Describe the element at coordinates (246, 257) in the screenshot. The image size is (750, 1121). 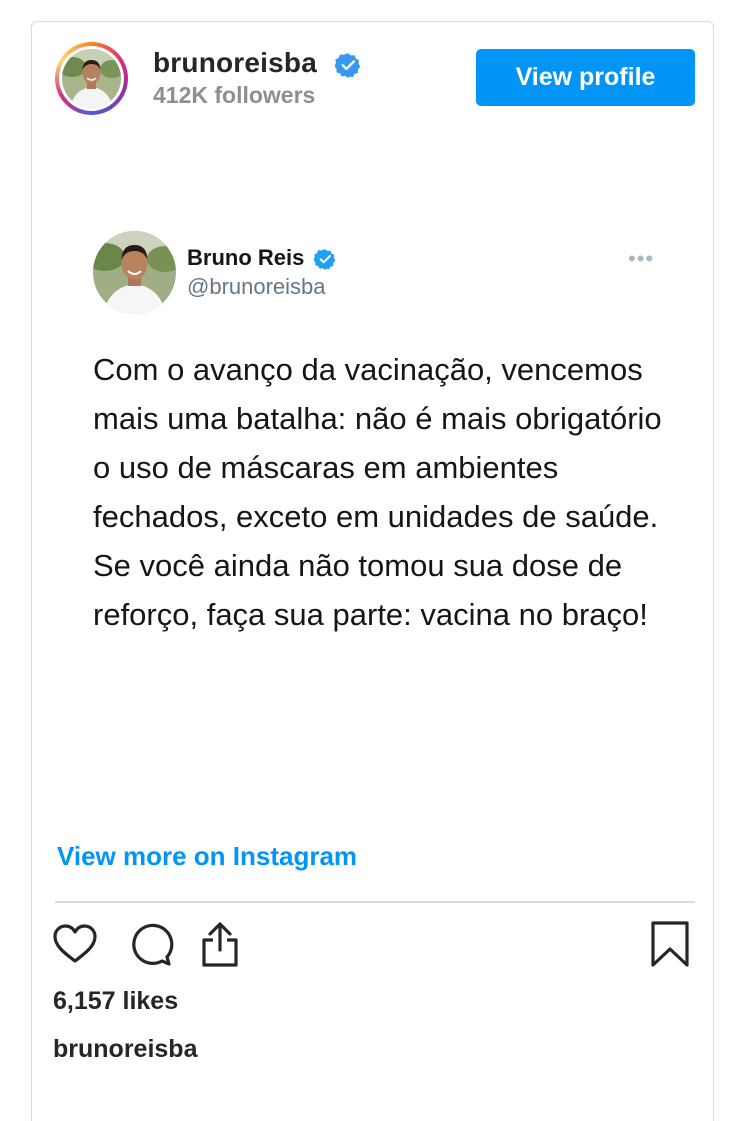
I see `tweet-display-name: Bruno Reis` at that location.